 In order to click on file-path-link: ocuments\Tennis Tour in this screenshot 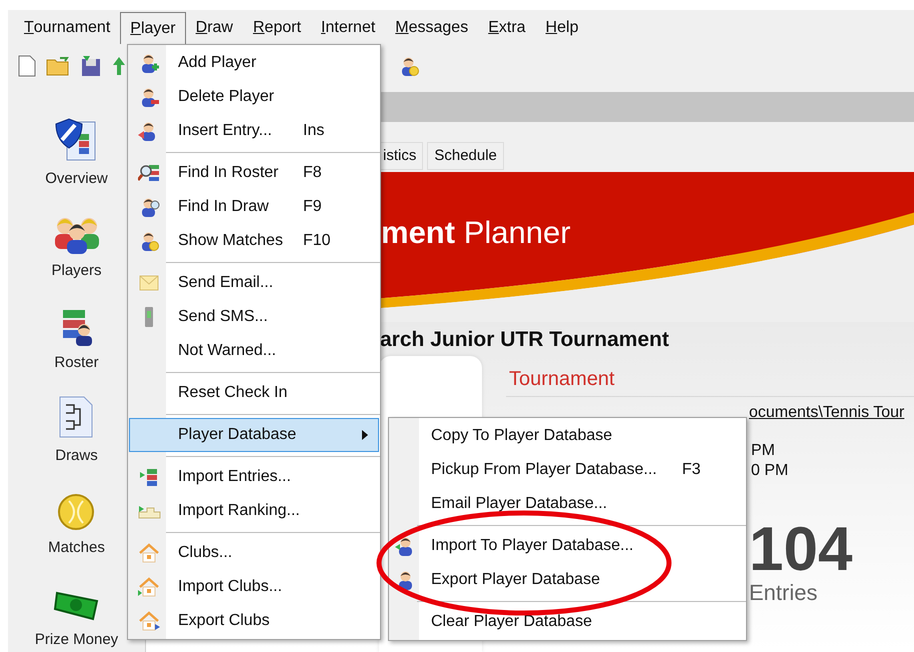, I will do `click(826, 413)`.